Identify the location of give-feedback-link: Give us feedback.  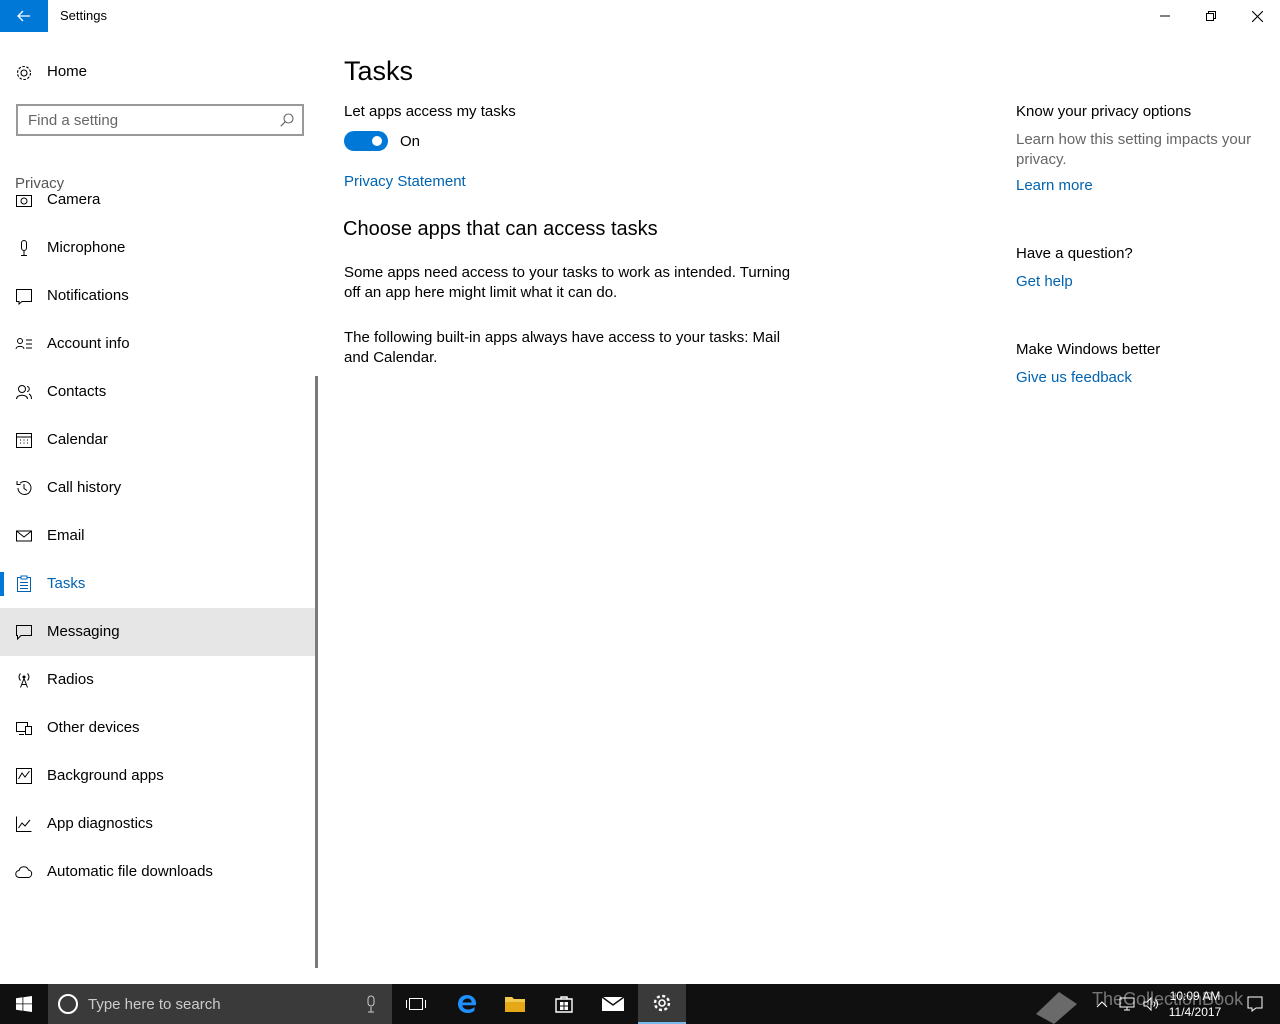
(1074, 377).